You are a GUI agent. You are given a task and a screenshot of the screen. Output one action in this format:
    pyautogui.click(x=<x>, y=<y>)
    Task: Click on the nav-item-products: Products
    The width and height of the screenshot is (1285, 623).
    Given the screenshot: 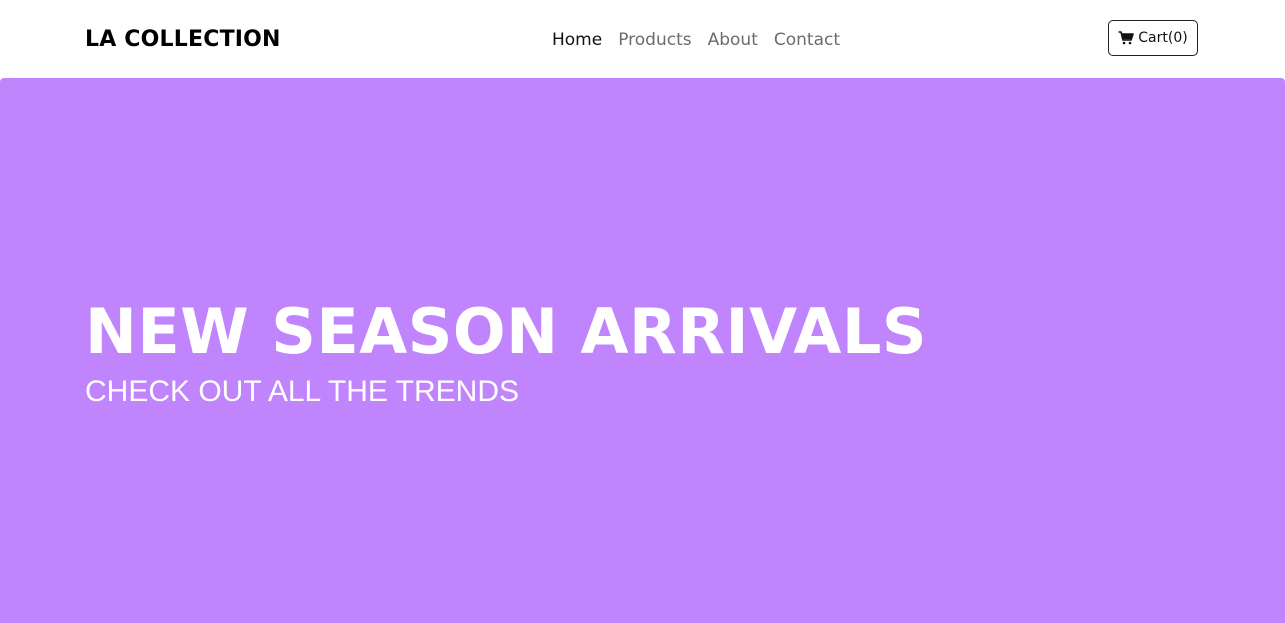 What is the action you would take?
    pyautogui.click(x=654, y=40)
    